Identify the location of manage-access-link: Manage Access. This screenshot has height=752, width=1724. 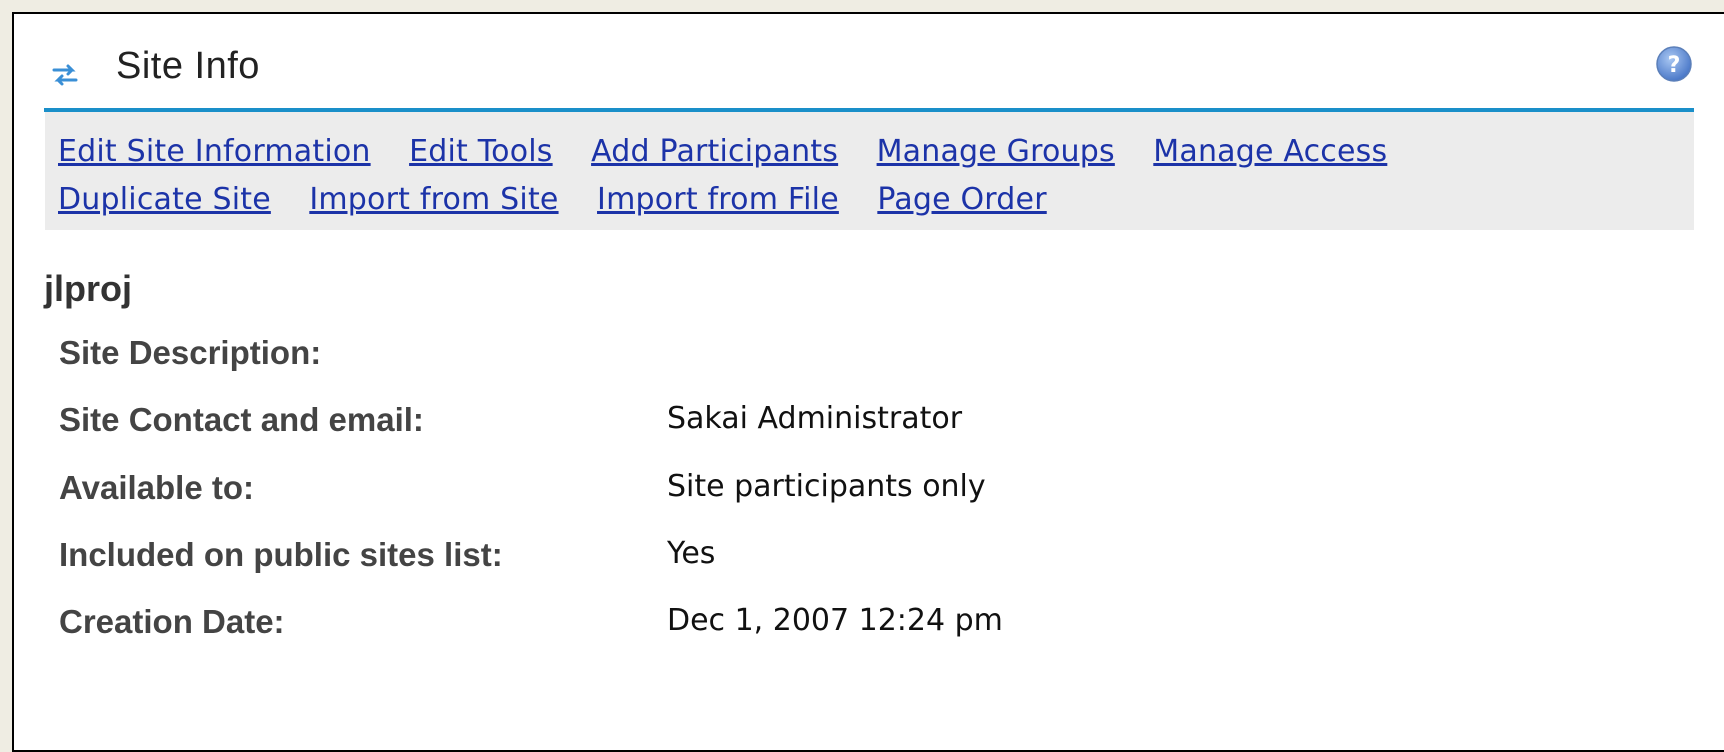
(1270, 151).